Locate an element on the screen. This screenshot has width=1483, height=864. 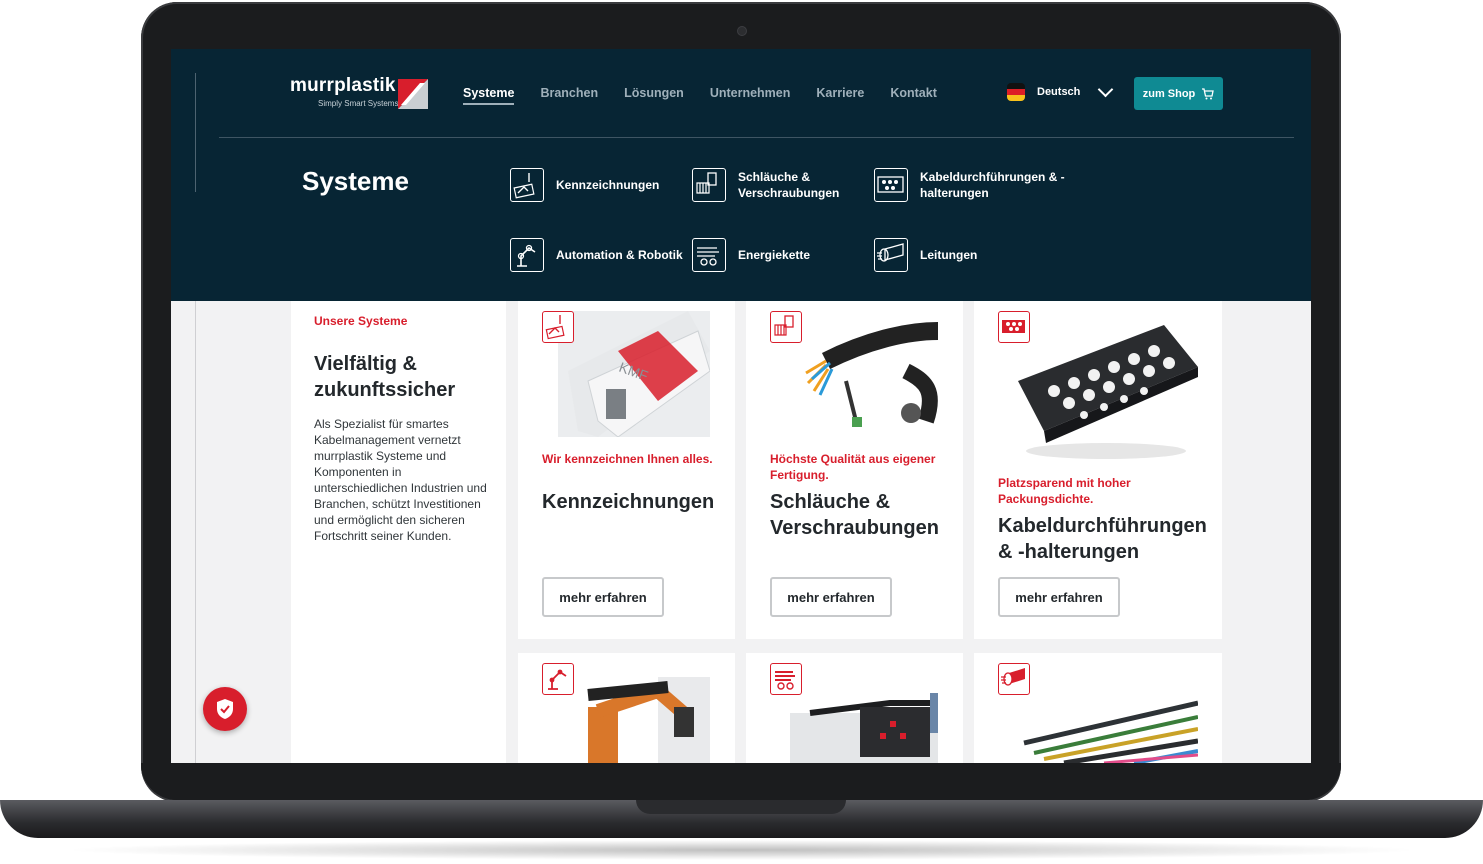
mega-item-label: Automation & Robotik is located at coordinates (619, 255).